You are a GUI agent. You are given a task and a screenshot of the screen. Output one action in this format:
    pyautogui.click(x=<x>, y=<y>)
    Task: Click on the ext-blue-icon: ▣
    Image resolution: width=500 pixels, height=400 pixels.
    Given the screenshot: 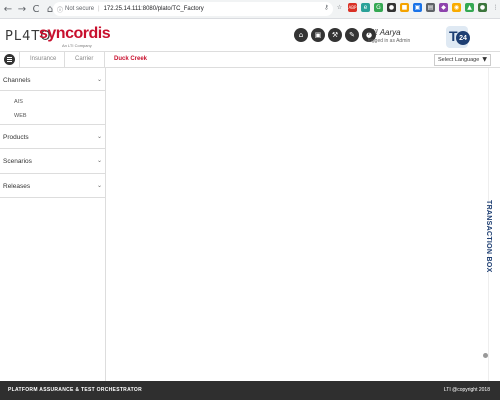 What is the action you would take?
    pyautogui.click(x=417, y=7)
    